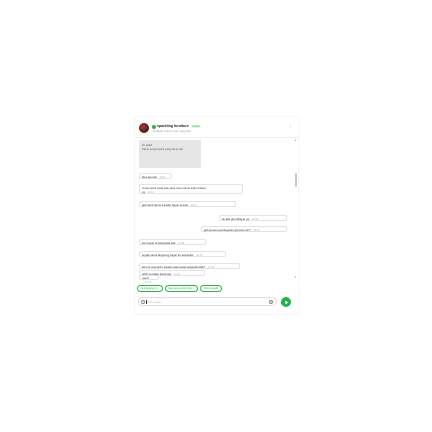 The image size is (432, 432). I want to click on message-bubble-outgoing: ok kak gitu dibayar ya 12:13, so click(253, 218).